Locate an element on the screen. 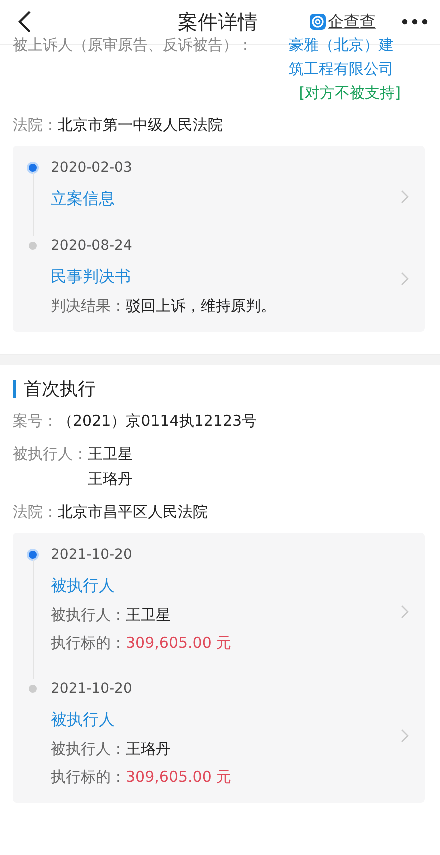 The height and width of the screenshot is (855, 440). detail-label: 判决结果： is located at coordinates (88, 306).